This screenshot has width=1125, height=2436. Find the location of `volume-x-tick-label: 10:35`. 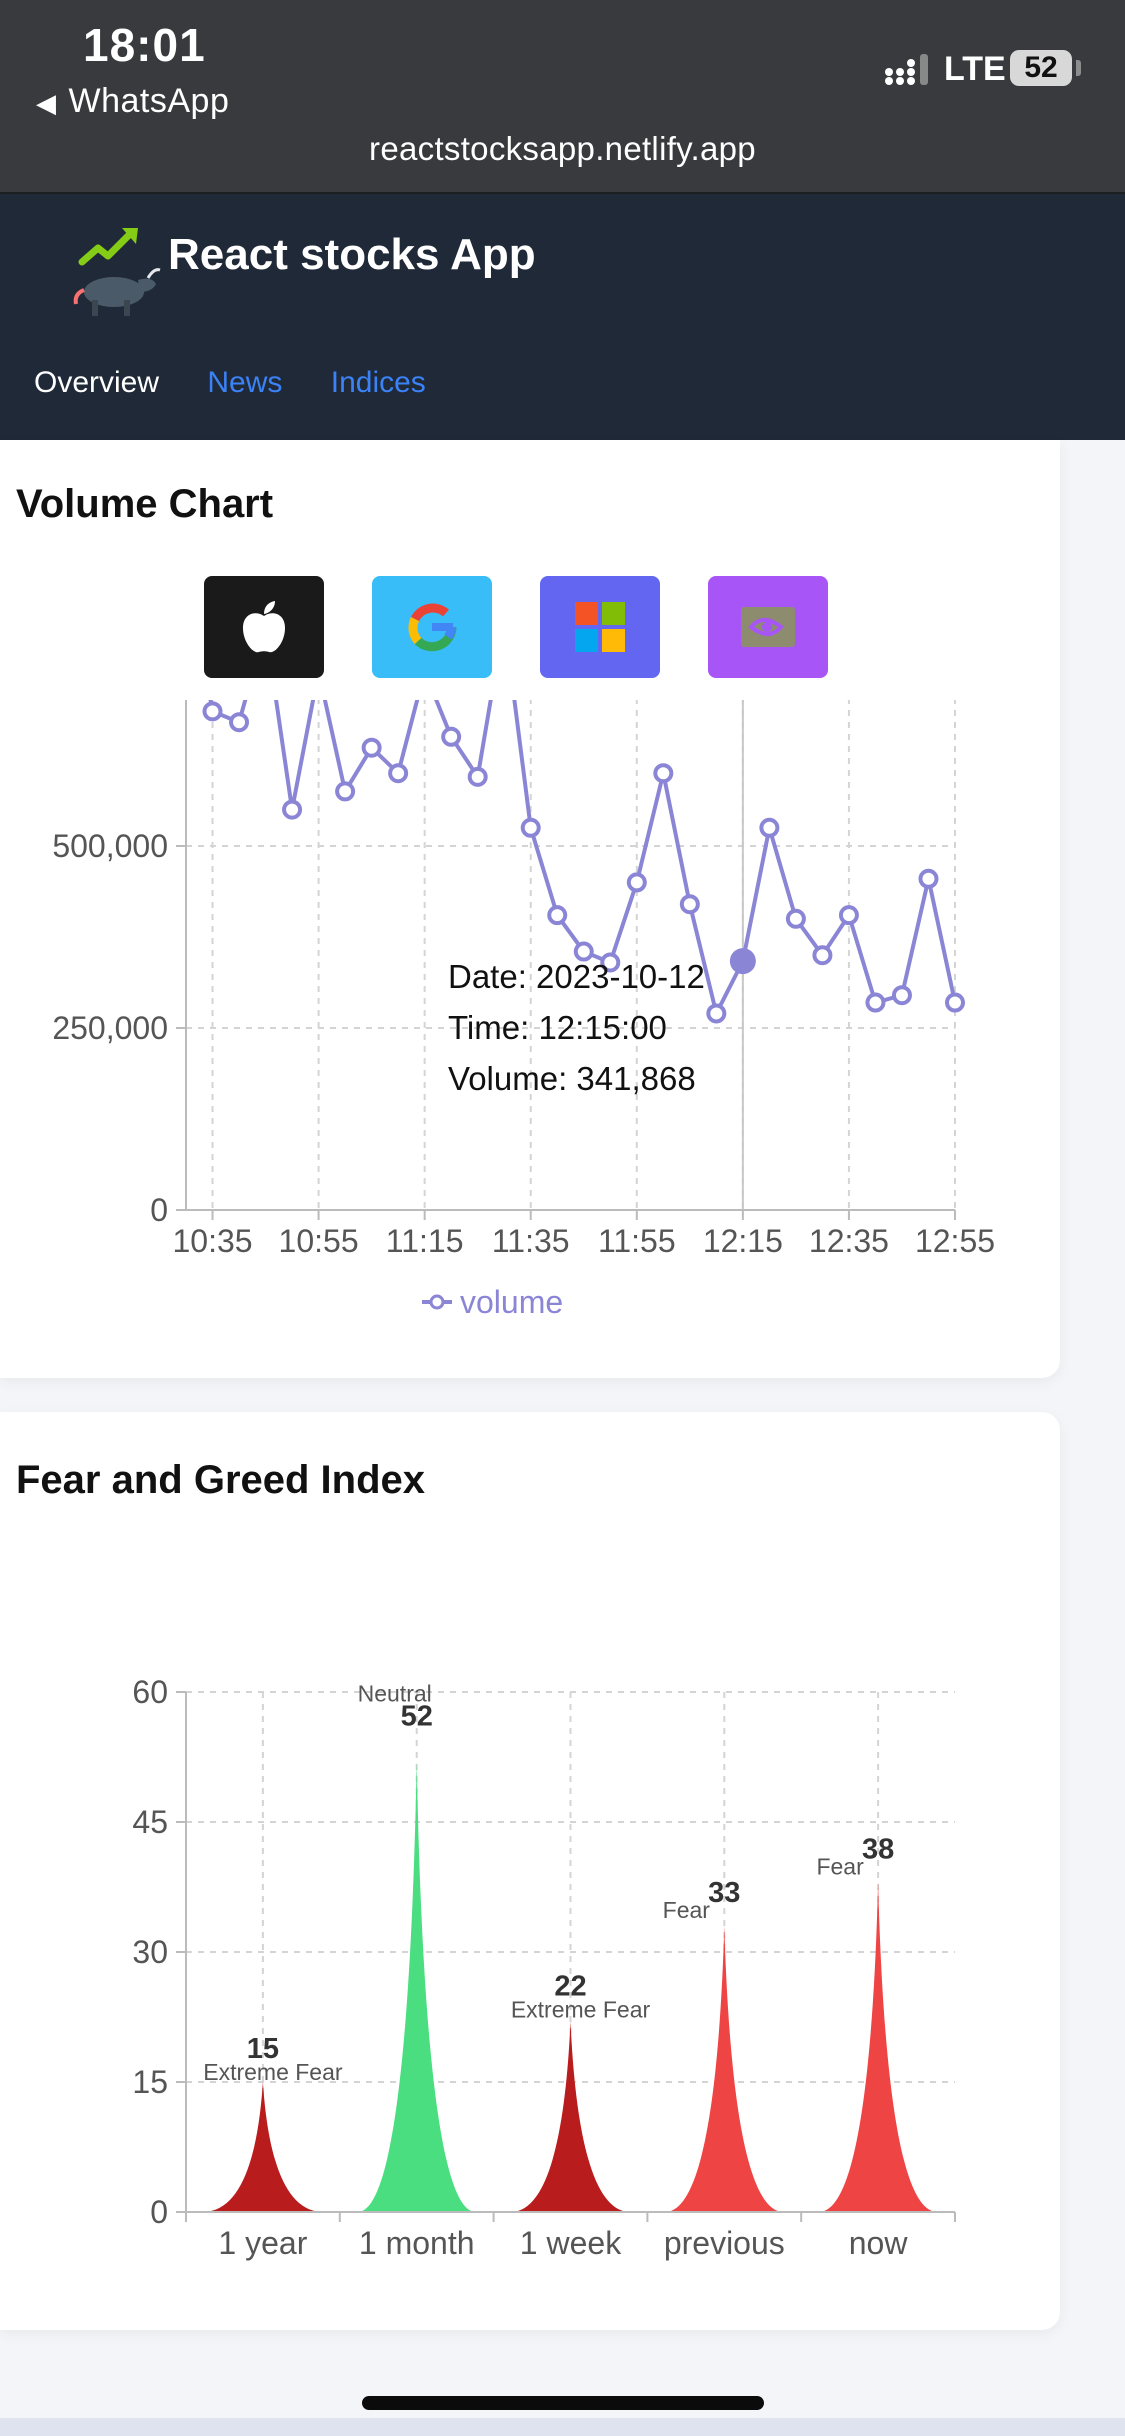

volume-x-tick-label: 10:35 is located at coordinates (212, 1241).